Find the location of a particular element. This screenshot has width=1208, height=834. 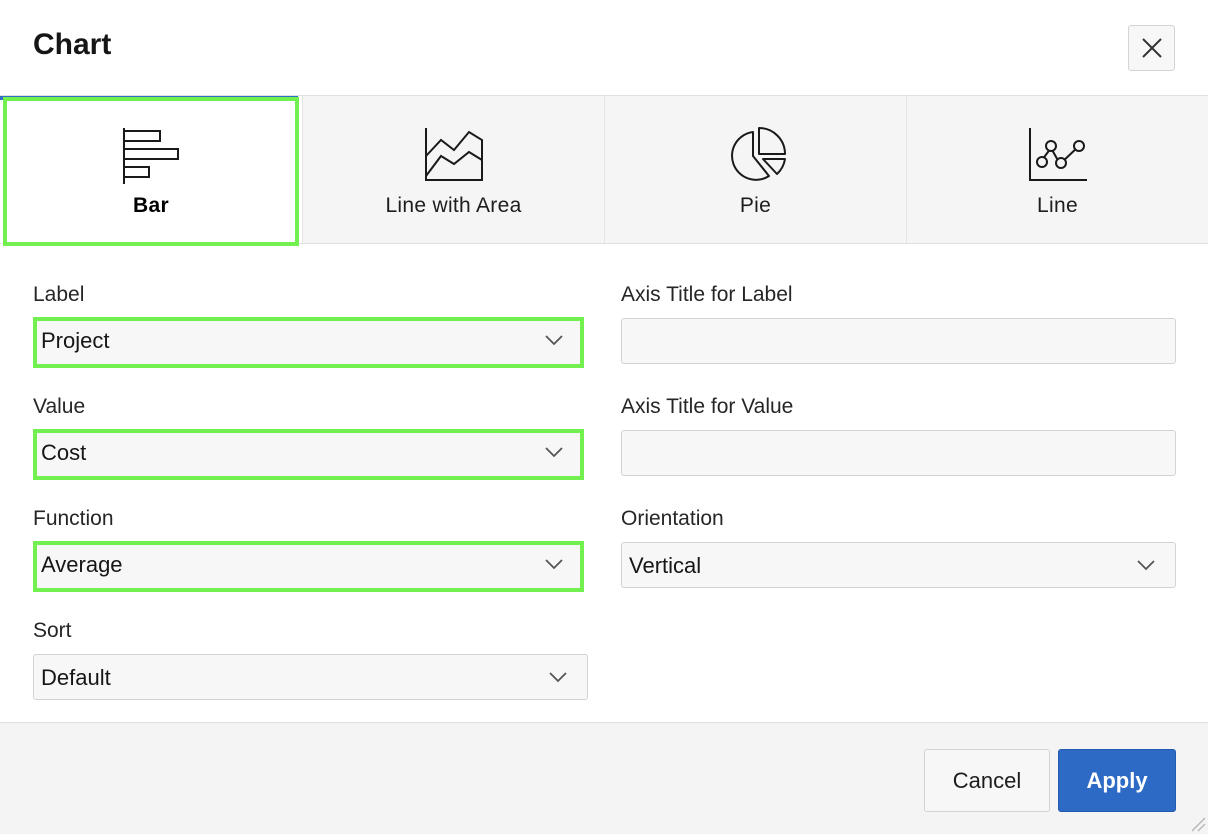

tab-line: Line is located at coordinates (1057, 169).